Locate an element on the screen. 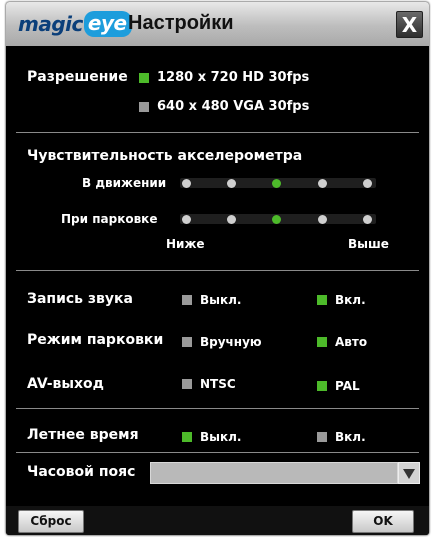 The image size is (435, 537). sensitivity-high-label: Выше is located at coordinates (368, 244).